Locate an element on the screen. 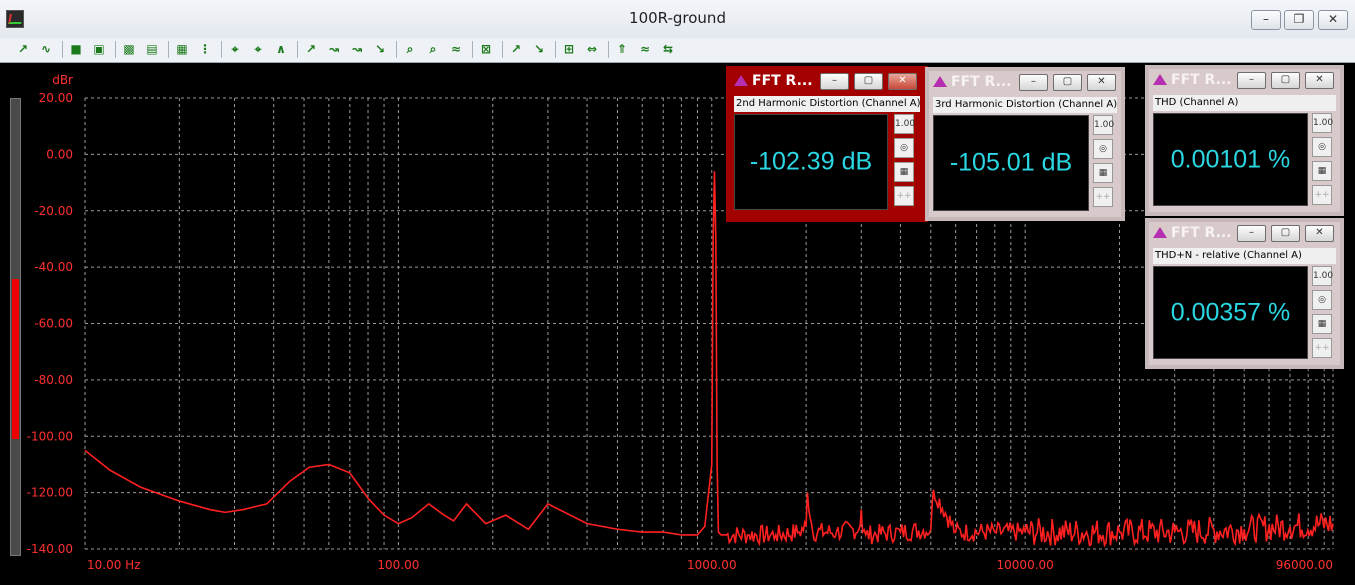 The height and width of the screenshot is (585, 1355). x-tick-label: 96000.00 is located at coordinates (1304, 565).